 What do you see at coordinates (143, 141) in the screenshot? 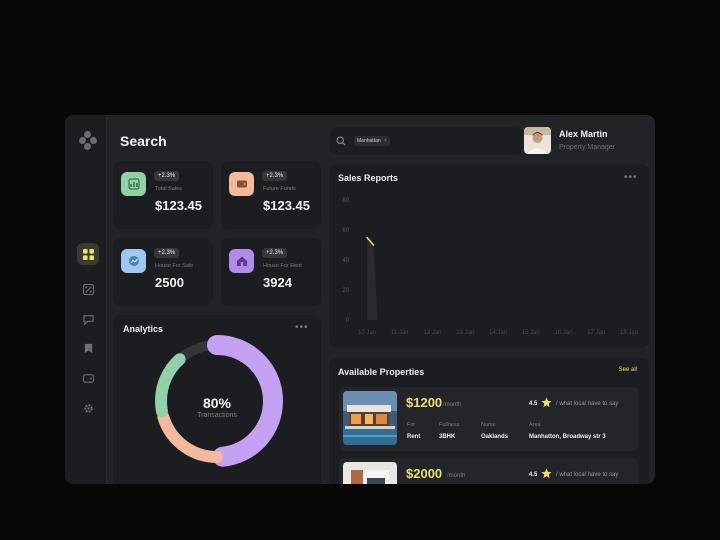
I see `page-title: Search` at bounding box center [143, 141].